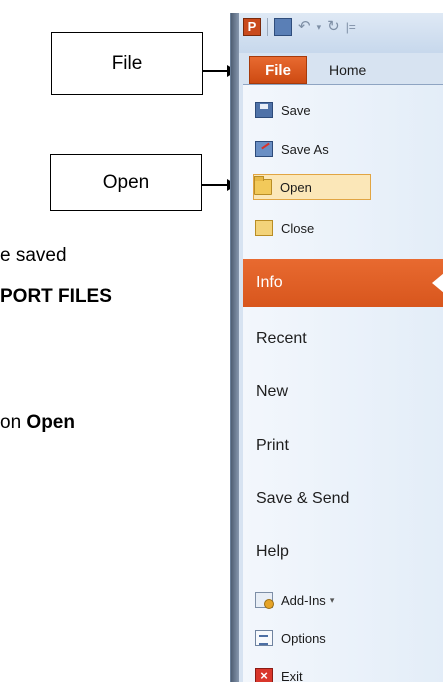 The height and width of the screenshot is (682, 443). I want to click on nav-item-info: Info, so click(343, 283).